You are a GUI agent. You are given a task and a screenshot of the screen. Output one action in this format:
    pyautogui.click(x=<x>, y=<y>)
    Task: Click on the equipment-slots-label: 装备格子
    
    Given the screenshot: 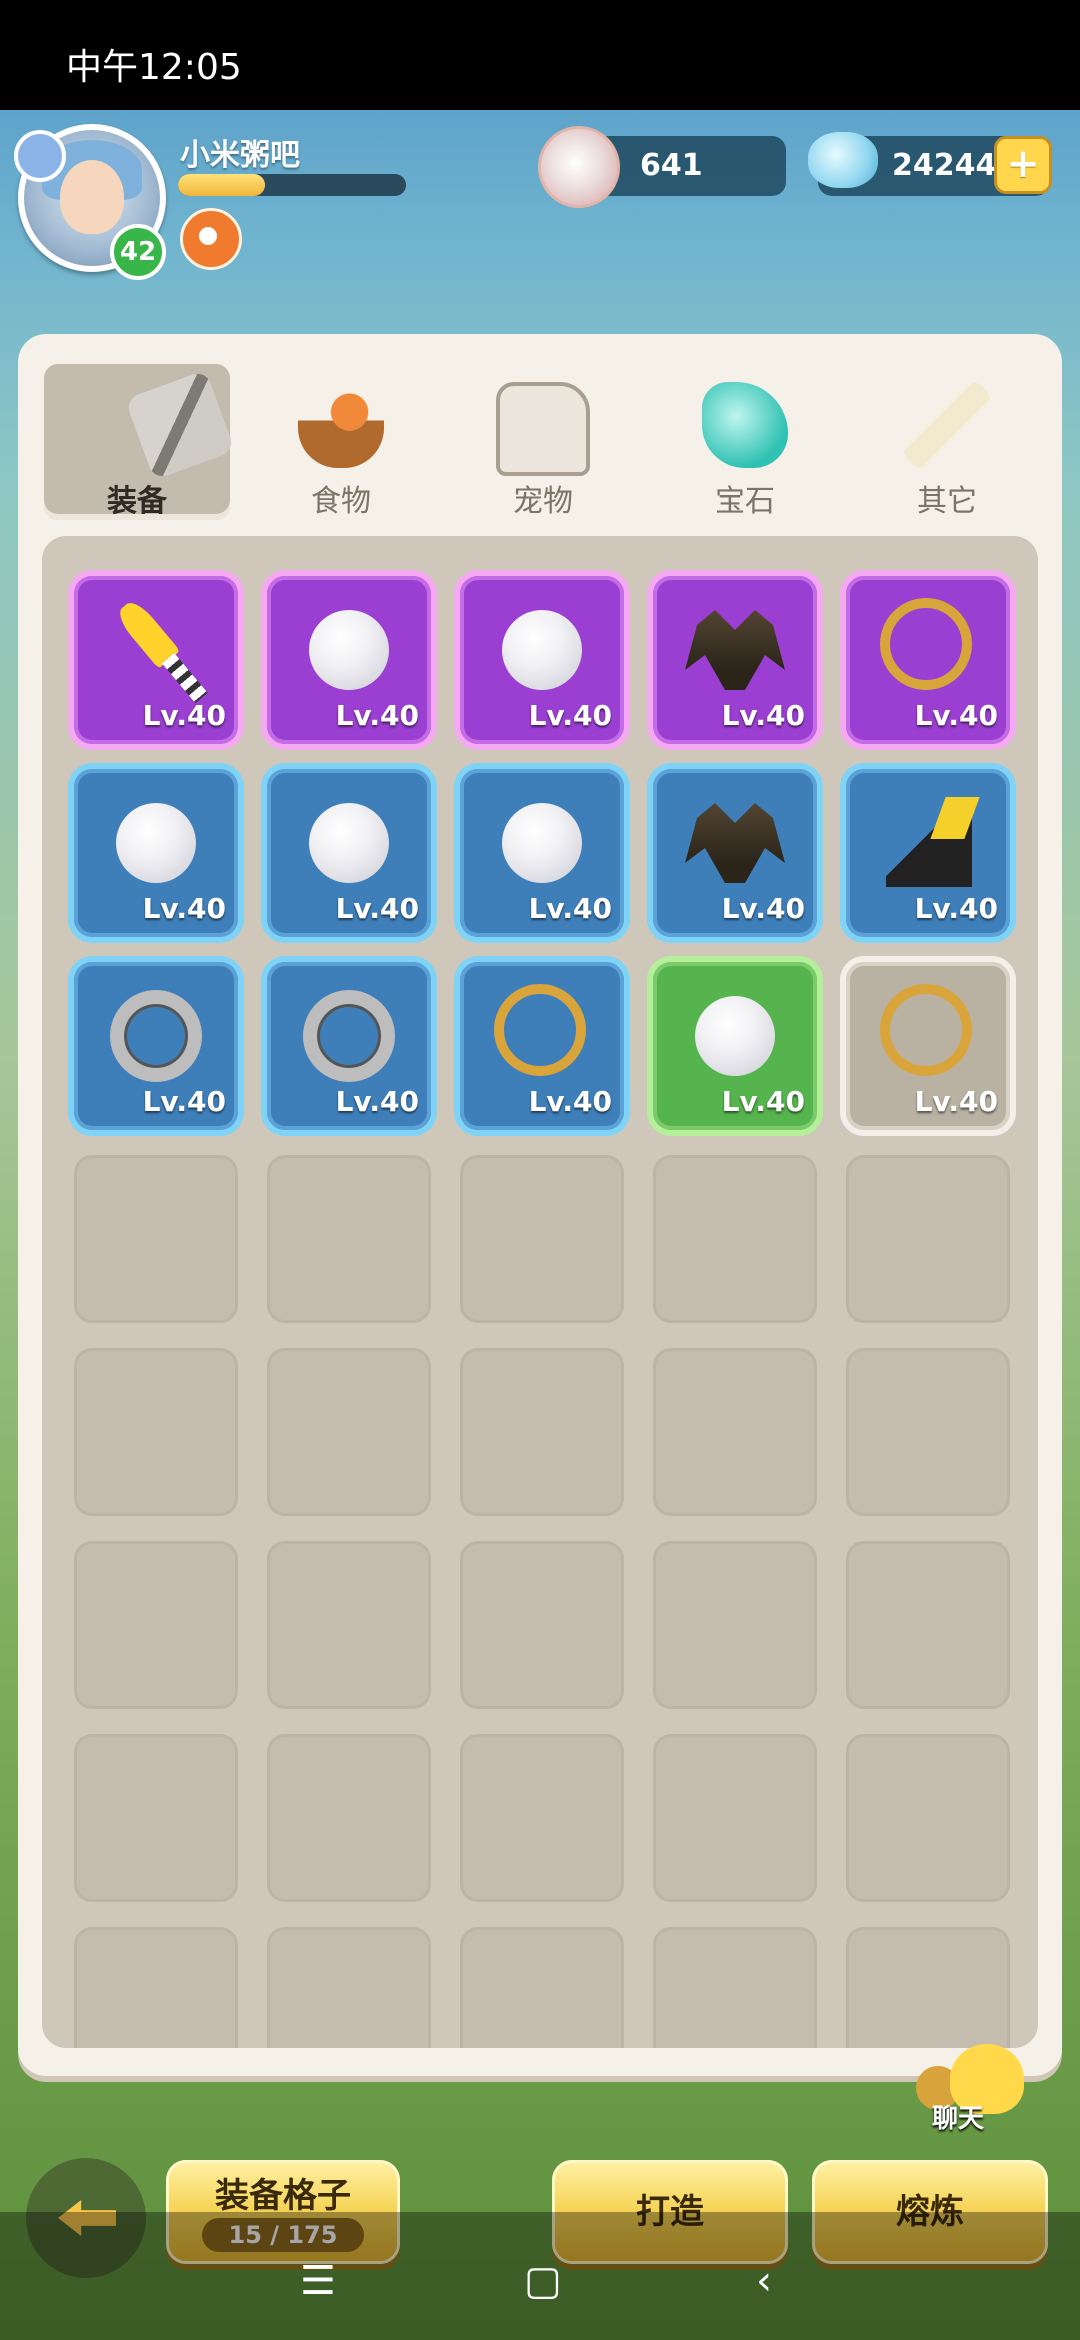 What is the action you would take?
    pyautogui.click(x=283, y=2196)
    